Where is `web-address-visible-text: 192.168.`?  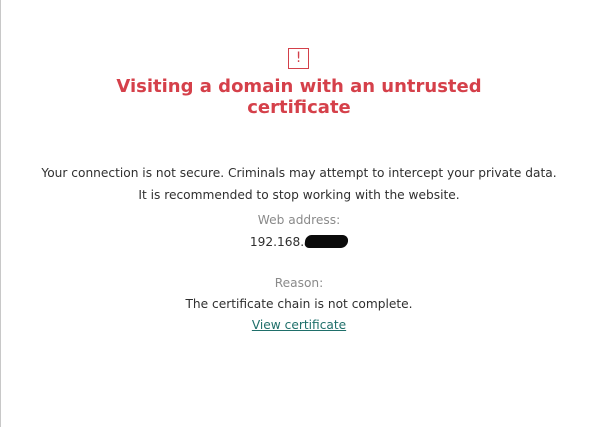
web-address-visible-text: 192.168. is located at coordinates (277, 242).